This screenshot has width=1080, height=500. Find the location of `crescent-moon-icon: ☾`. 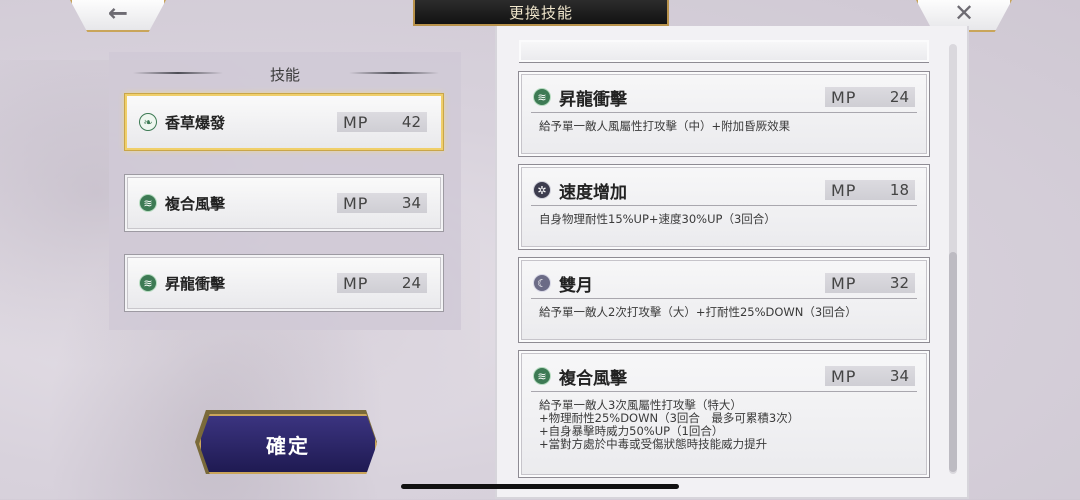

crescent-moon-icon: ☾ is located at coordinates (542, 283).